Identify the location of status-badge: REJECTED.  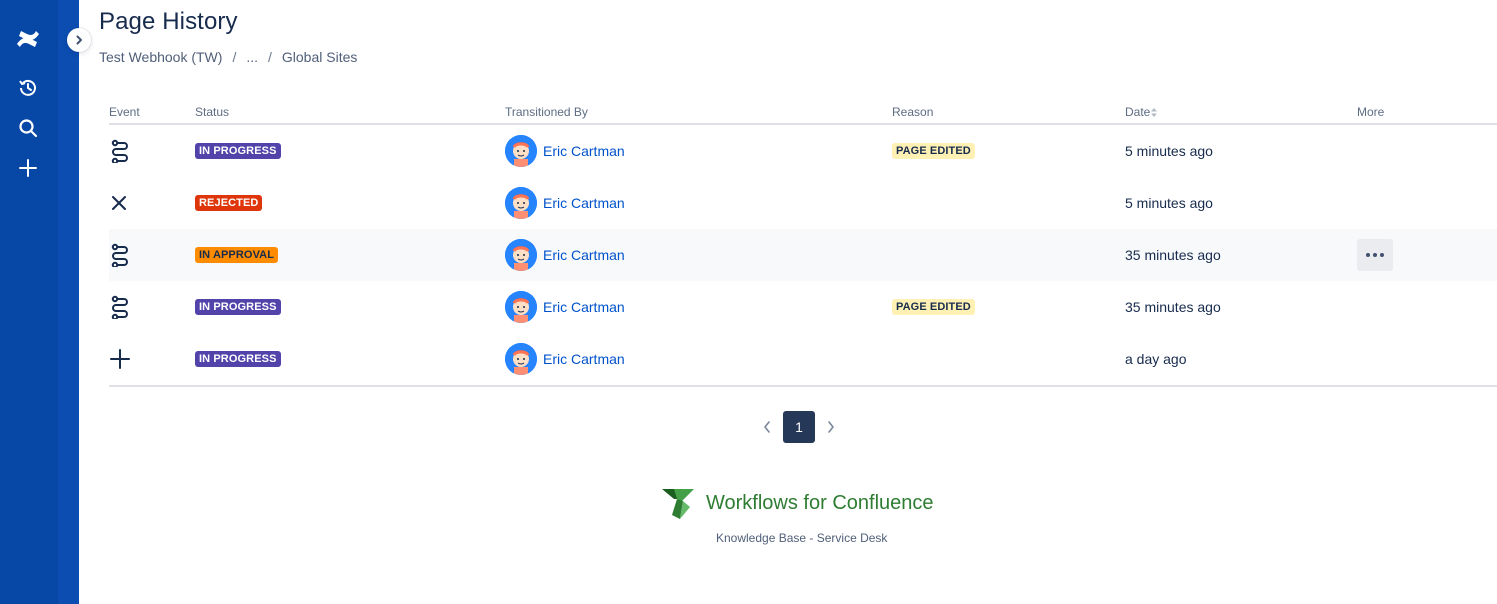
(229, 203).